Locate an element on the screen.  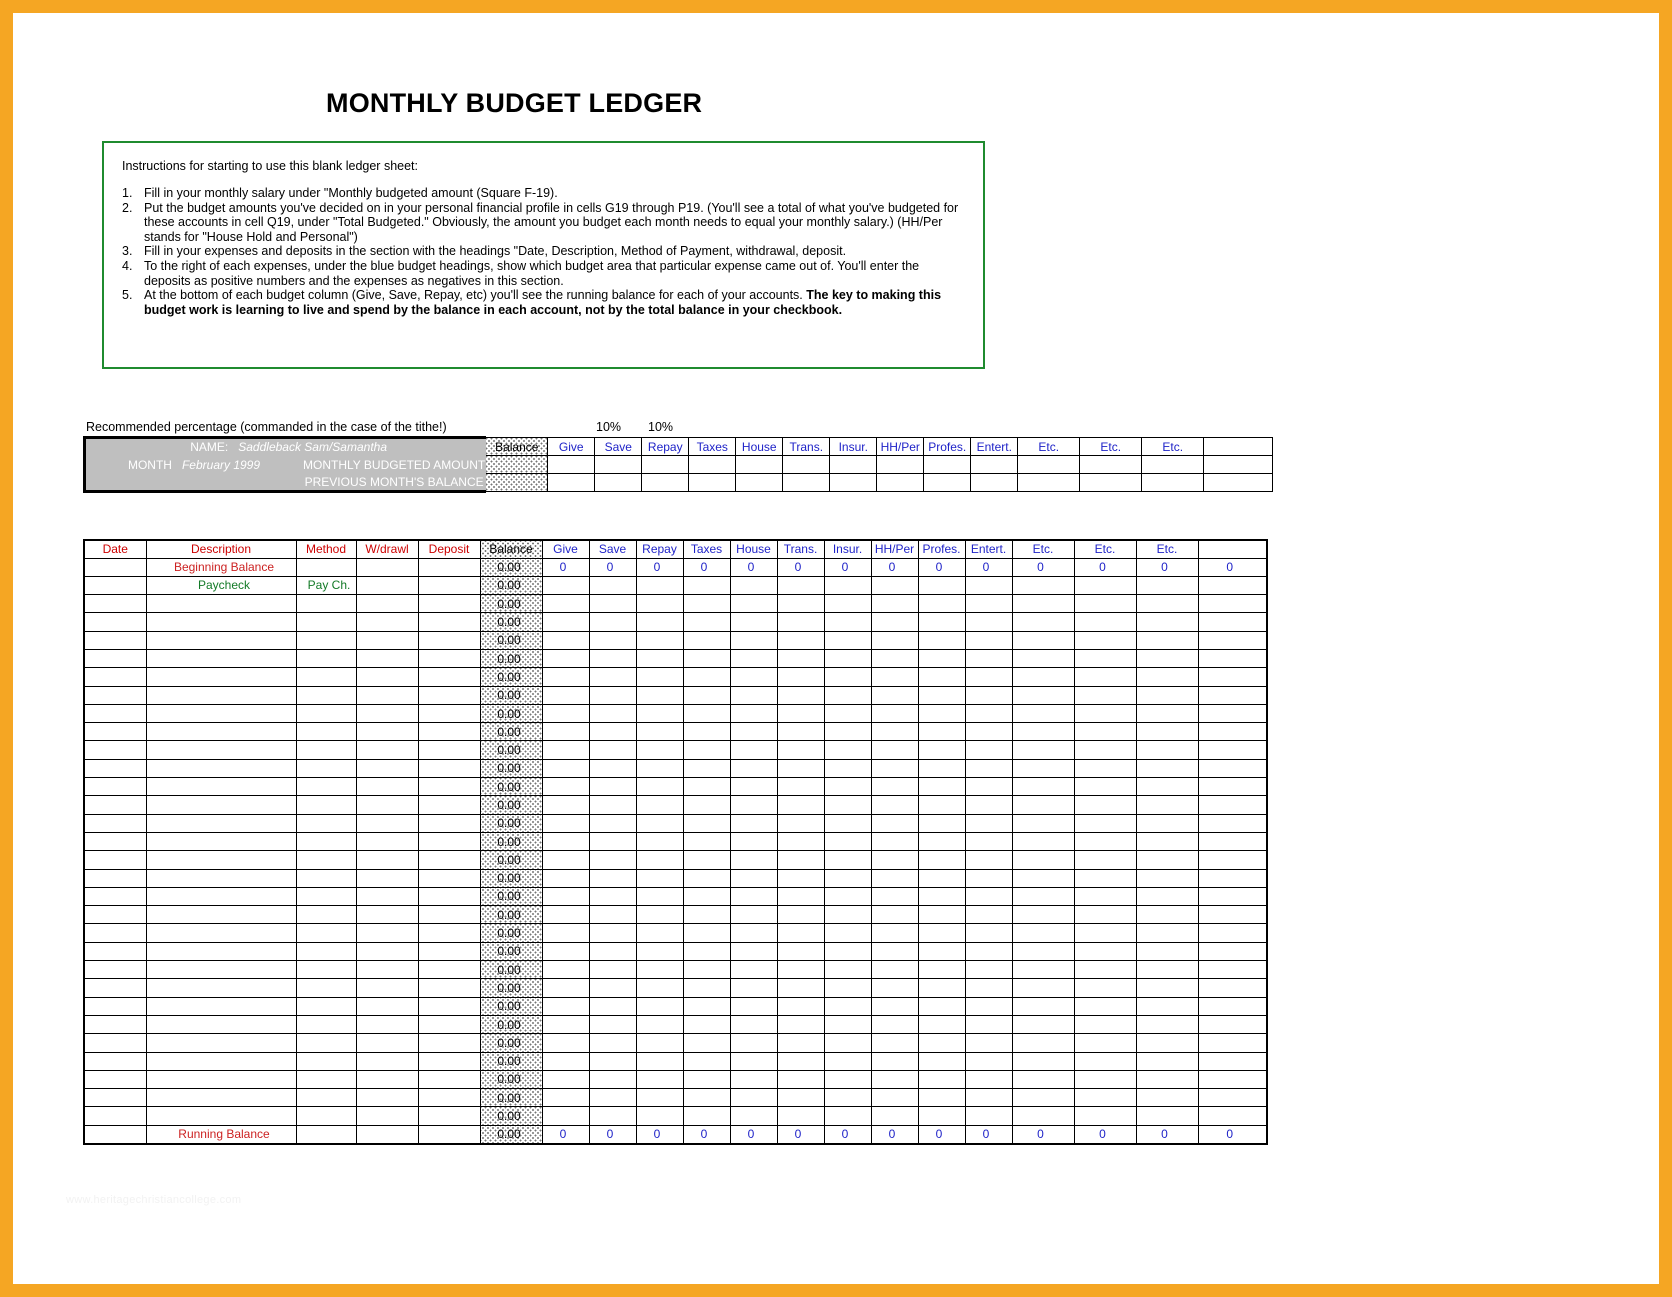
ledger-budget-header: Insur. is located at coordinates (847, 549).